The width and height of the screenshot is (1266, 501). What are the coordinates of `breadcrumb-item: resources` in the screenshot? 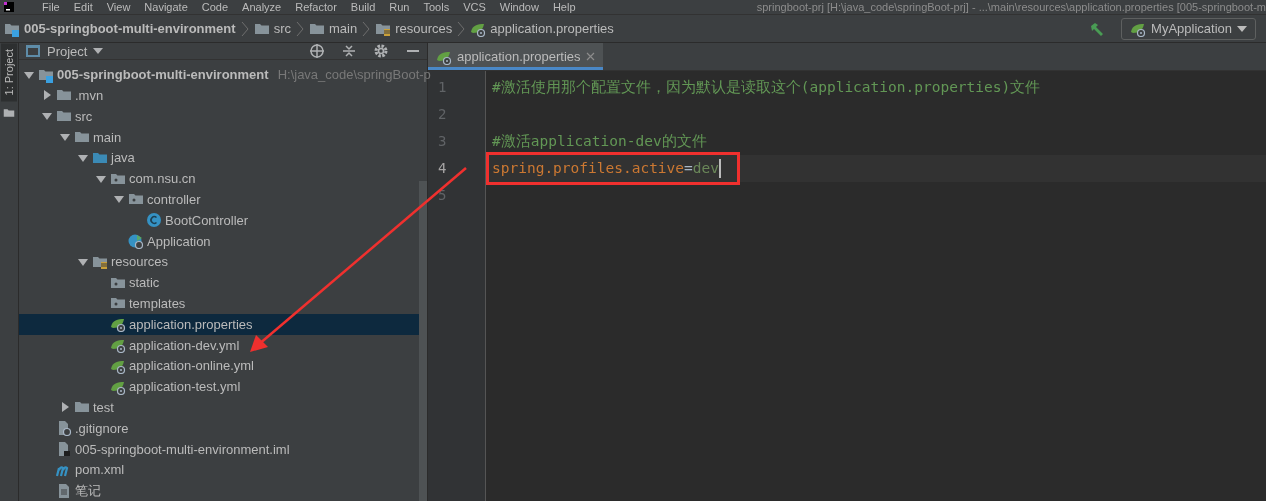 It's located at (424, 28).